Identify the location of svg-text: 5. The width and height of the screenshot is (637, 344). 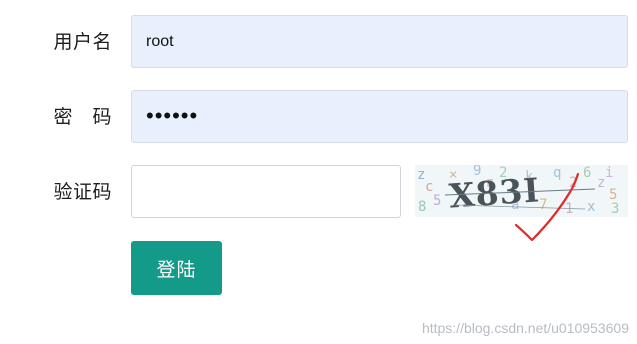
(437, 201).